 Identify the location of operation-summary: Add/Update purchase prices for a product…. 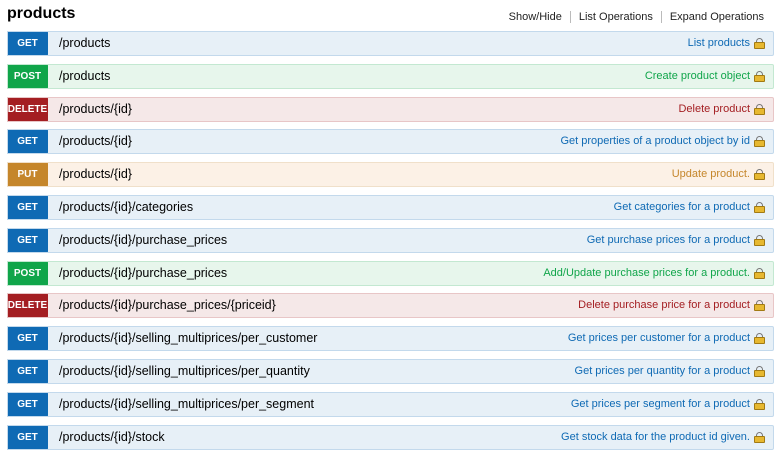
(646, 273).